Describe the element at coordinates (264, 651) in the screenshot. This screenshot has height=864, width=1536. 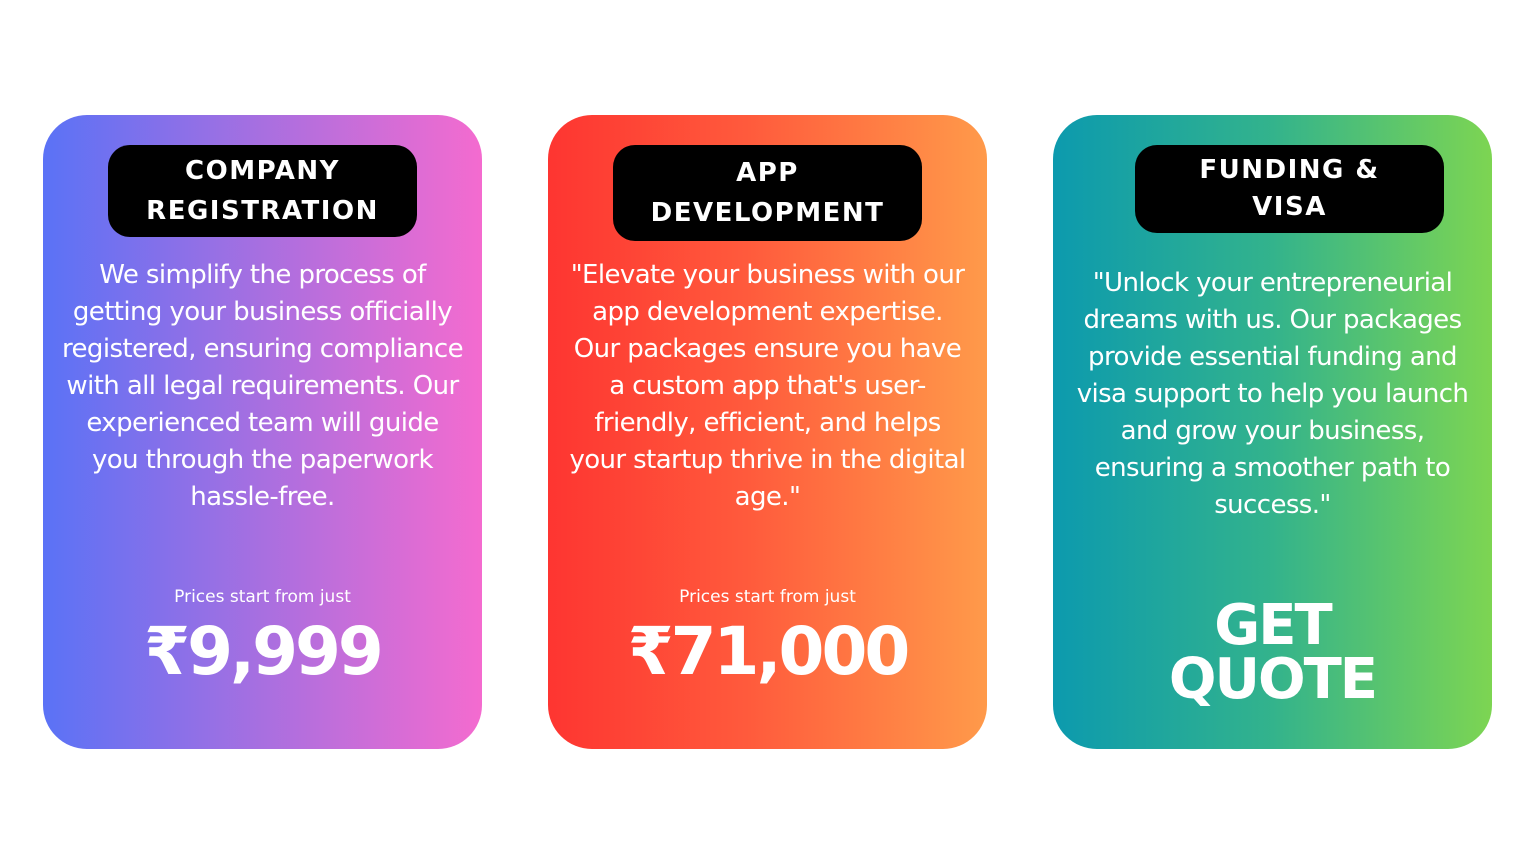
I see `price-value: ₹9,999` at that location.